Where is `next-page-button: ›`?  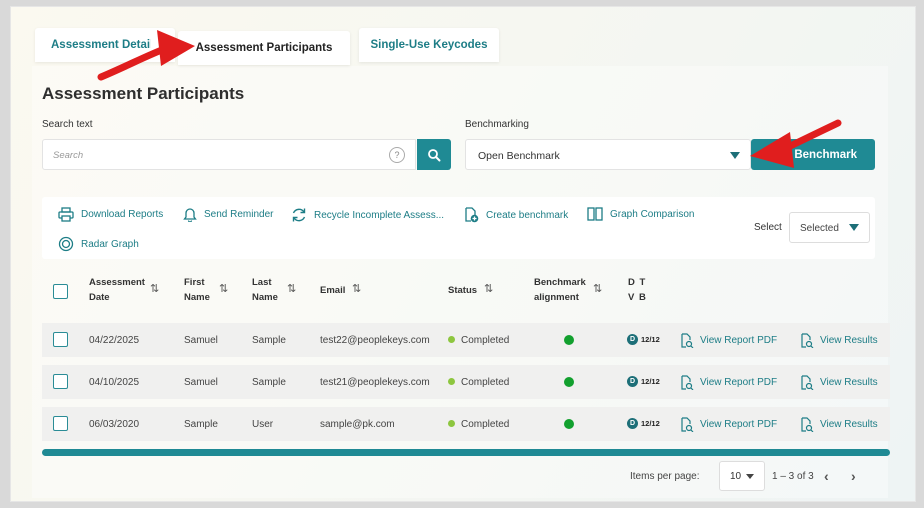
next-page-button: › is located at coordinates (853, 476).